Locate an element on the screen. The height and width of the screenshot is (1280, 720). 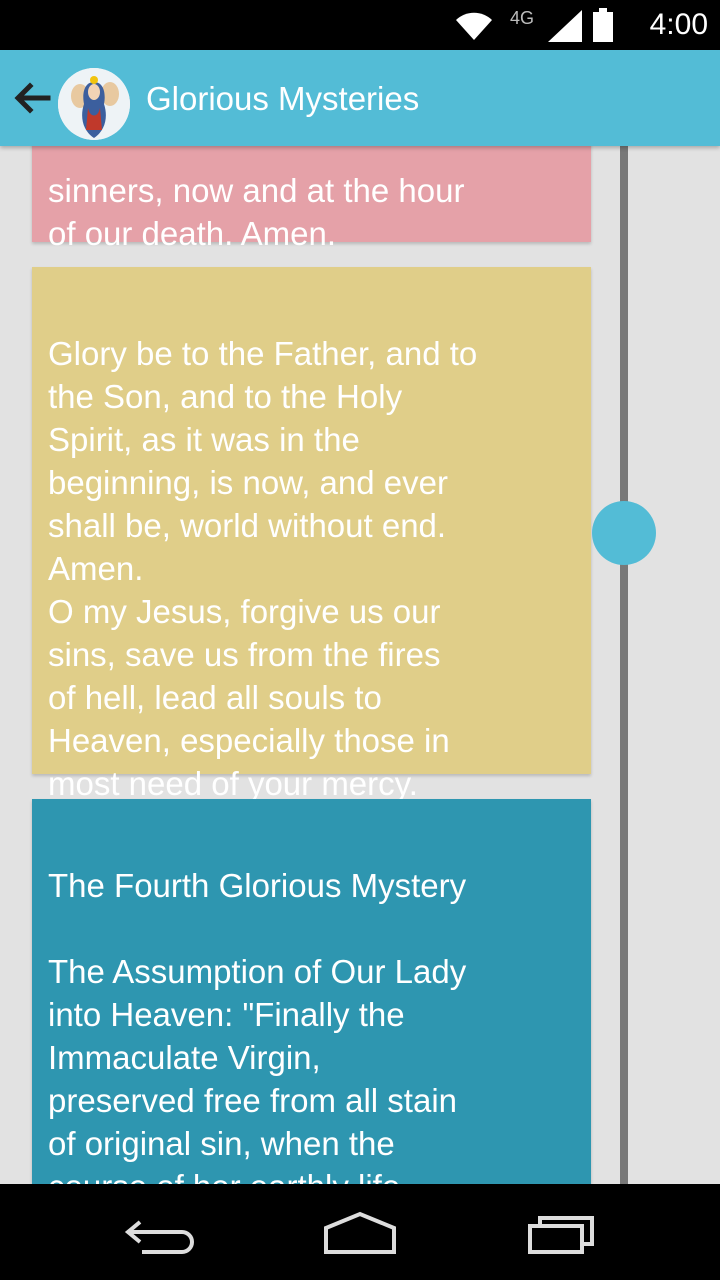
back-button is located at coordinates (32, 98).